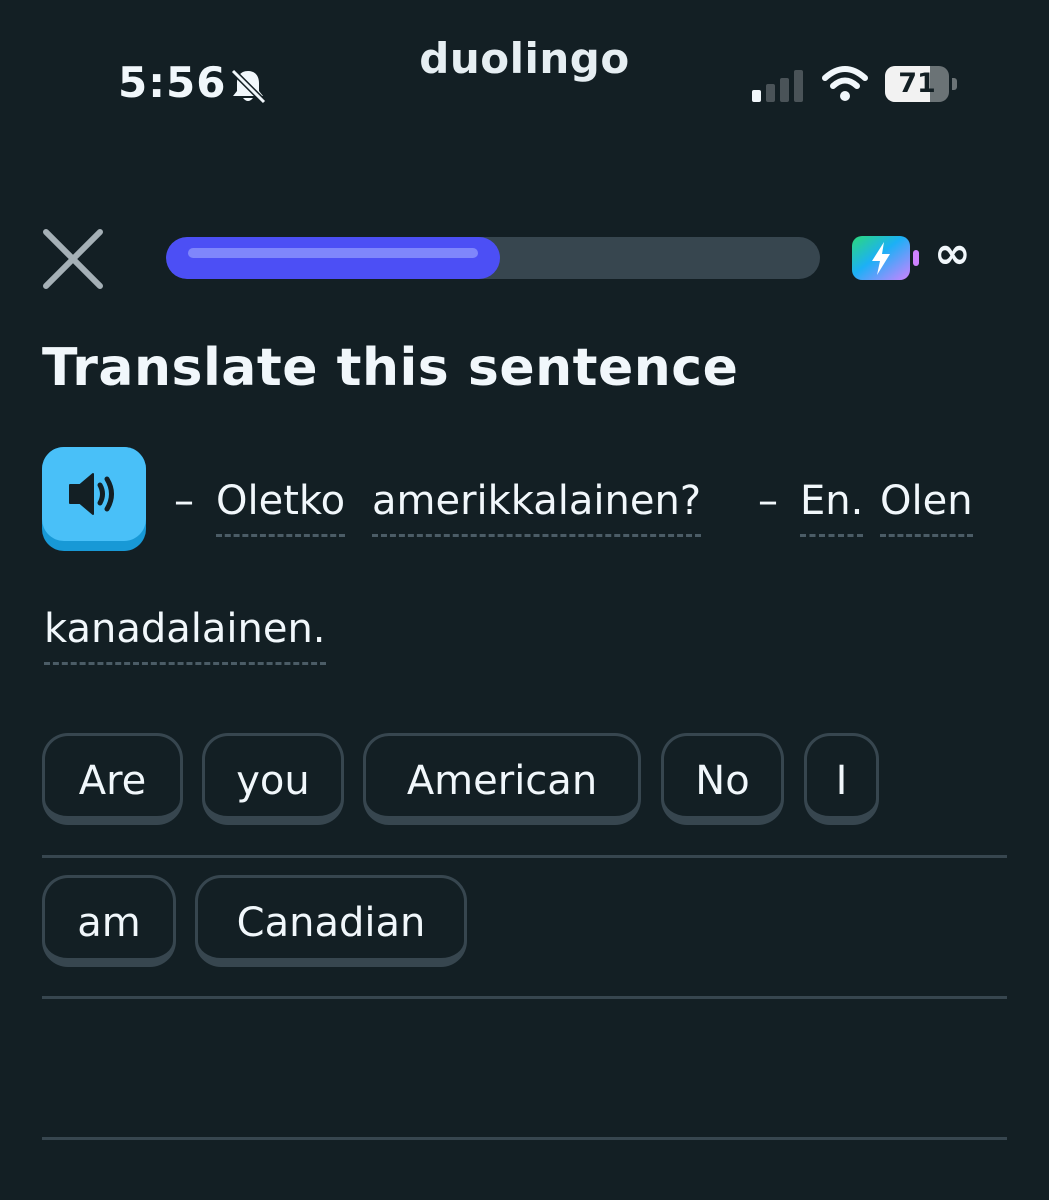  What do you see at coordinates (841, 779) in the screenshot?
I see `word-chip-i: I` at bounding box center [841, 779].